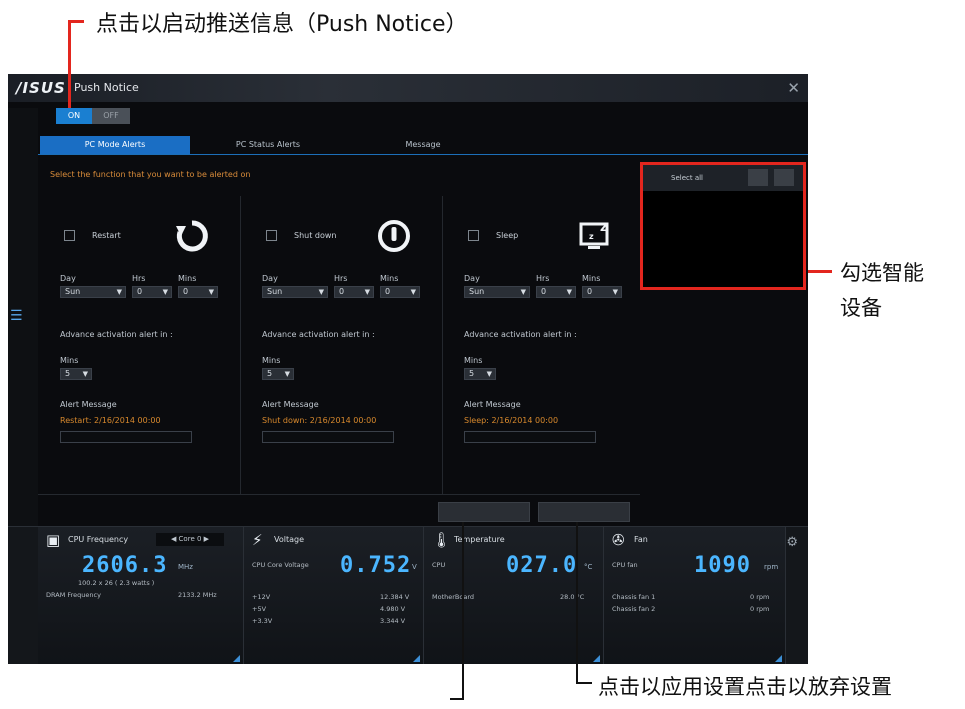  What do you see at coordinates (41, 88) in the screenshot?
I see `brand-logo: /ISUS` at bounding box center [41, 88].